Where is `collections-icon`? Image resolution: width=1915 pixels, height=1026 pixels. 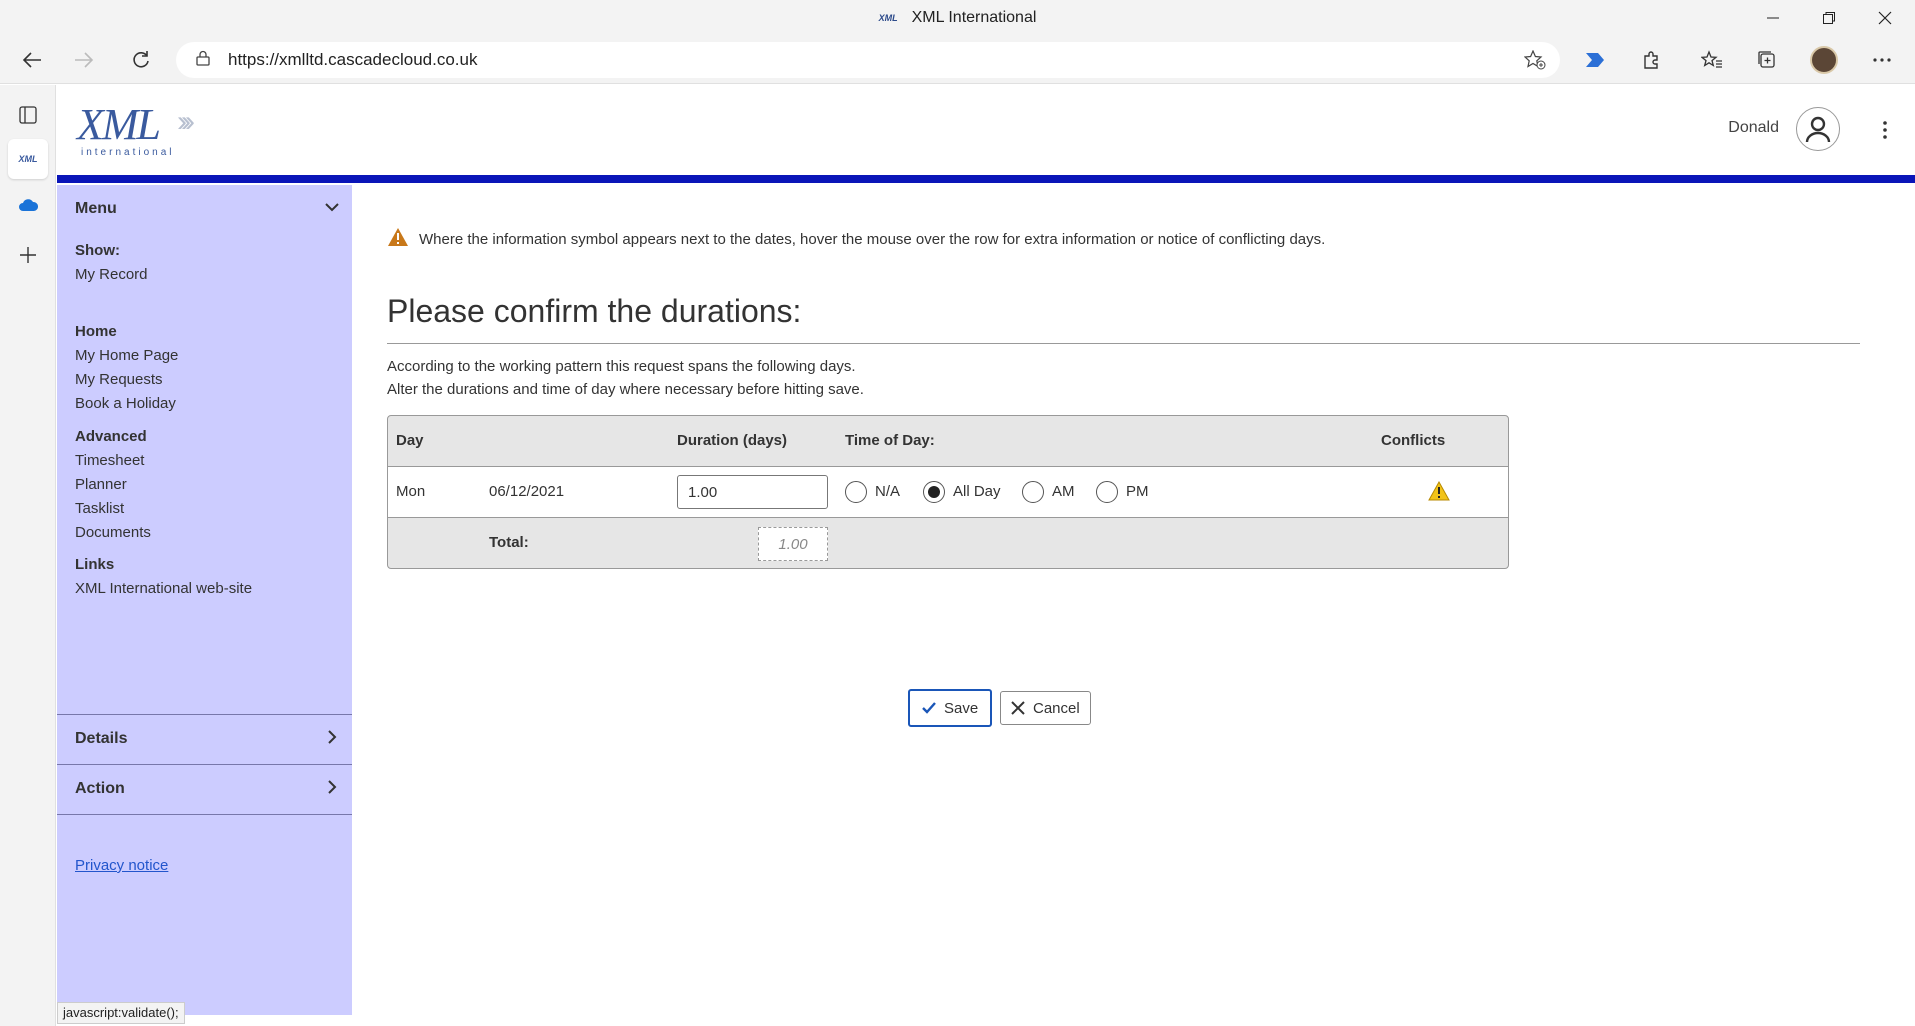 collections-icon is located at coordinates (1767, 60).